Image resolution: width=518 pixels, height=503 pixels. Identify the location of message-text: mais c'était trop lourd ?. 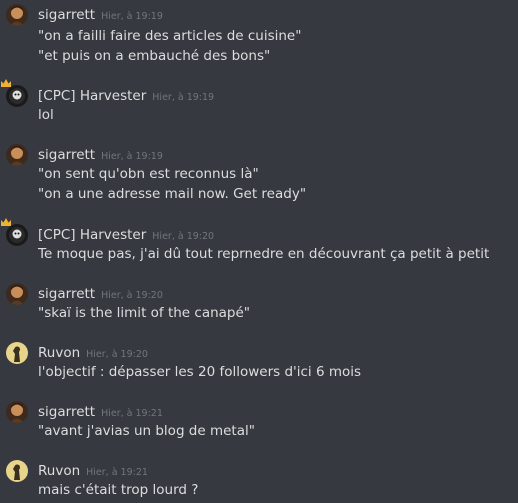
(118, 490).